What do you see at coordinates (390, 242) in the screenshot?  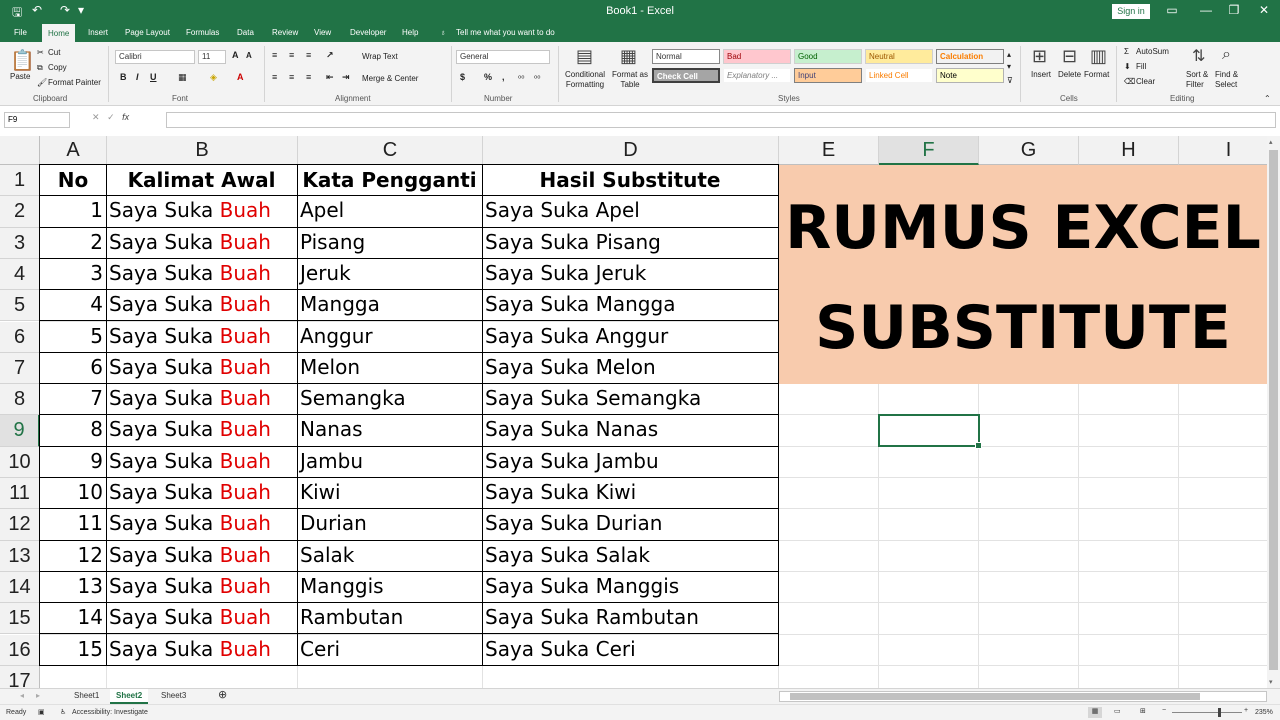 I see `cell-kata-pengganti: Pisang` at bounding box center [390, 242].